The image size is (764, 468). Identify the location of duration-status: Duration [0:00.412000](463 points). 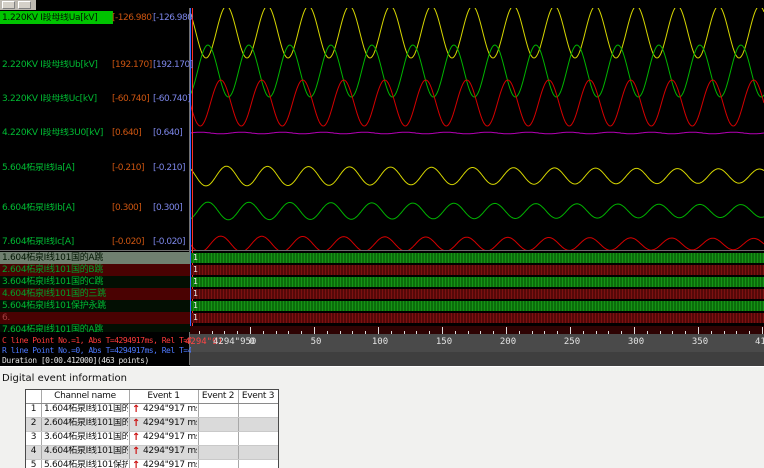
(75, 360).